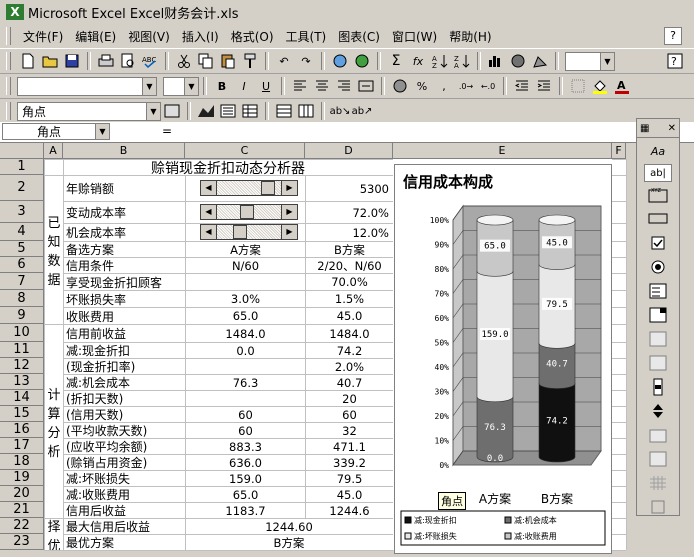 The width and height of the screenshot is (694, 557). Describe the element at coordinates (462, 61) in the screenshot. I see `sort-descending-icon: ZA` at that location.